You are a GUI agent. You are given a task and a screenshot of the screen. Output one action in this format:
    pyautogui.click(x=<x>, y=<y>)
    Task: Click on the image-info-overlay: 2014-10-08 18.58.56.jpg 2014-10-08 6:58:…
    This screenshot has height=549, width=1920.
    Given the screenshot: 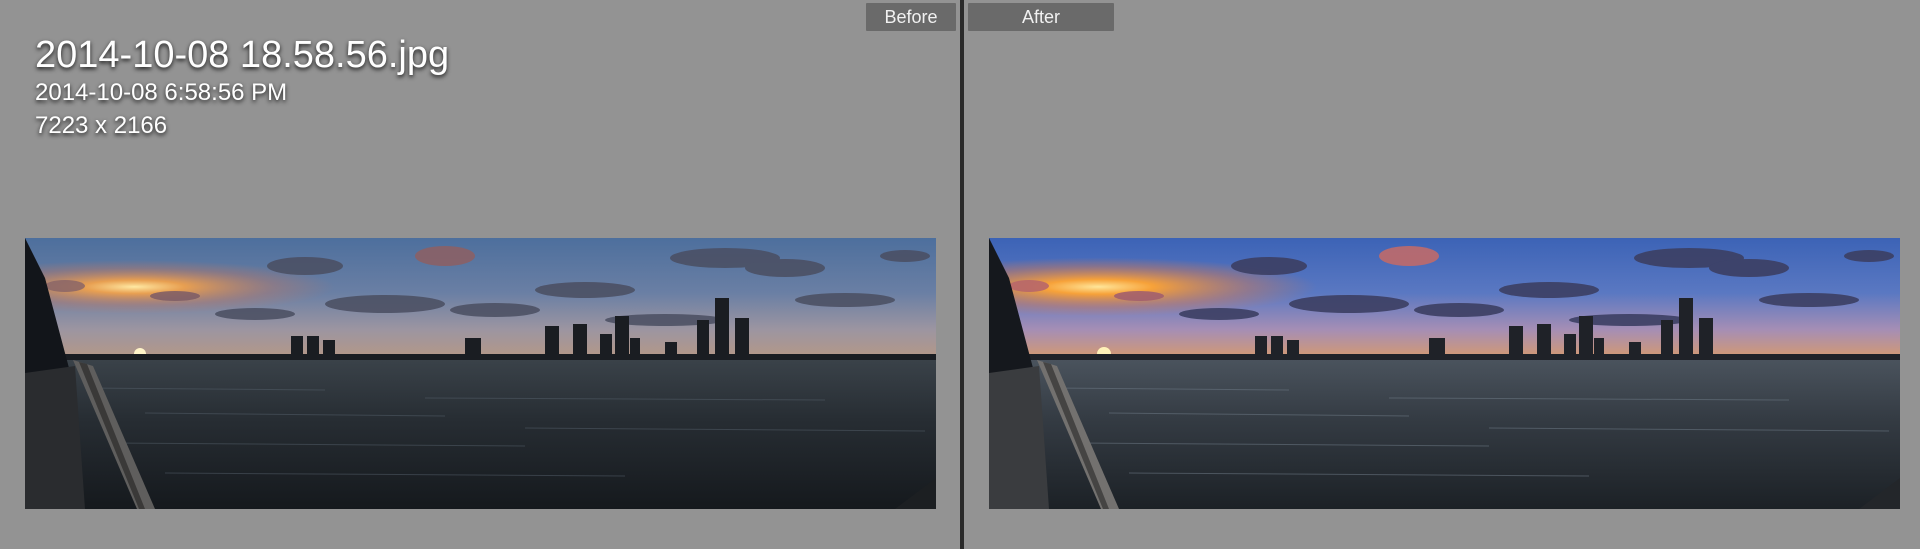 What is the action you would take?
    pyautogui.click(x=242, y=88)
    